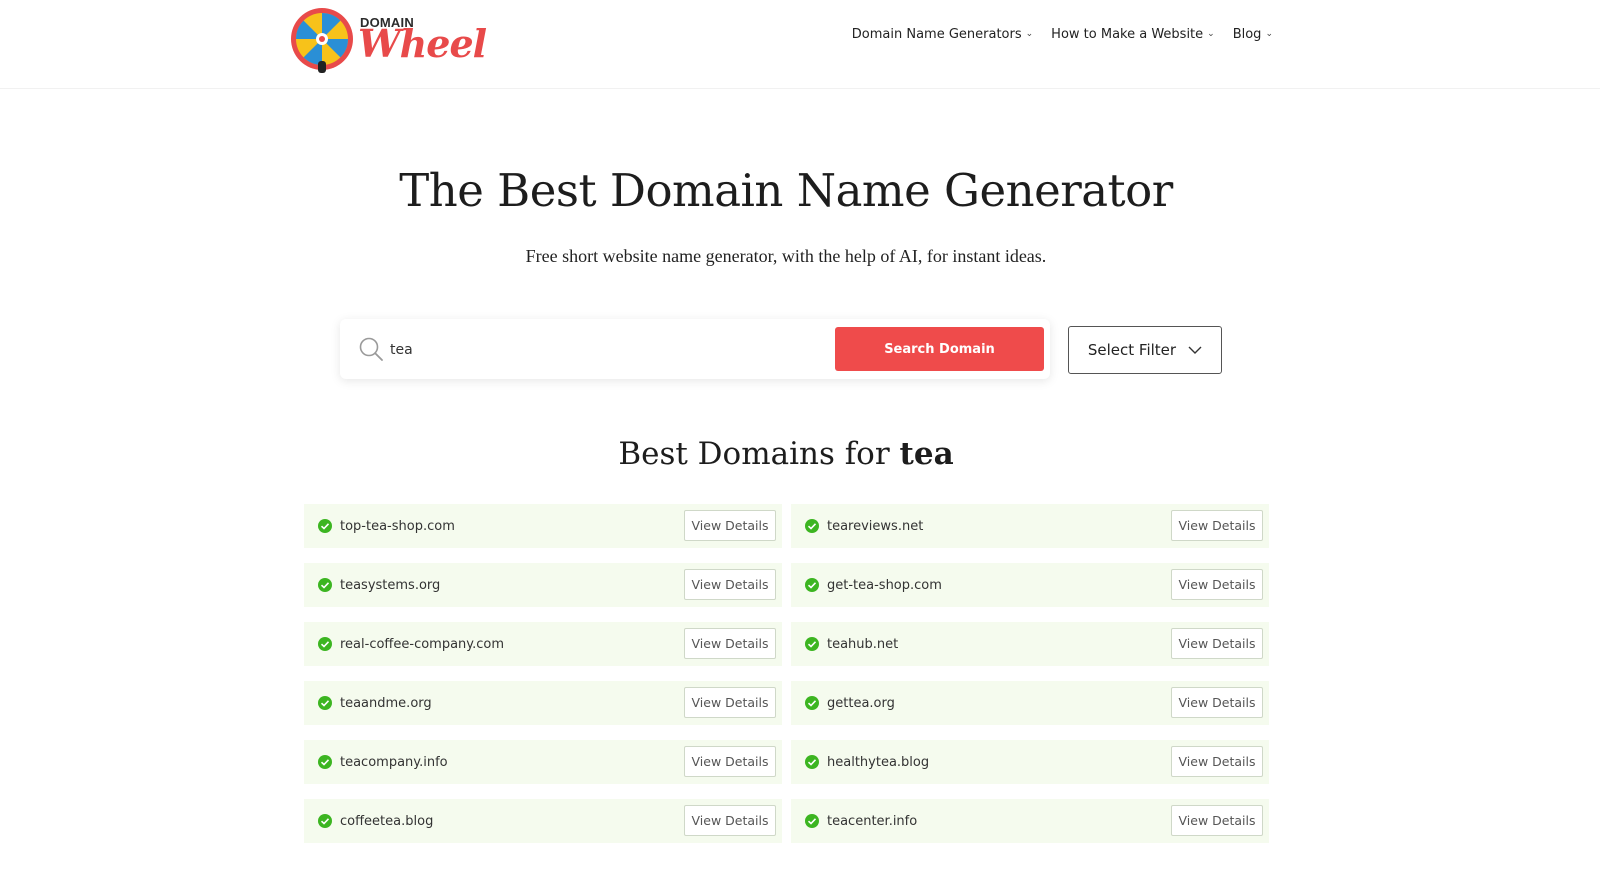  Describe the element at coordinates (543, 821) in the screenshot. I see `list-item: coffeetea.blog View Details` at that location.